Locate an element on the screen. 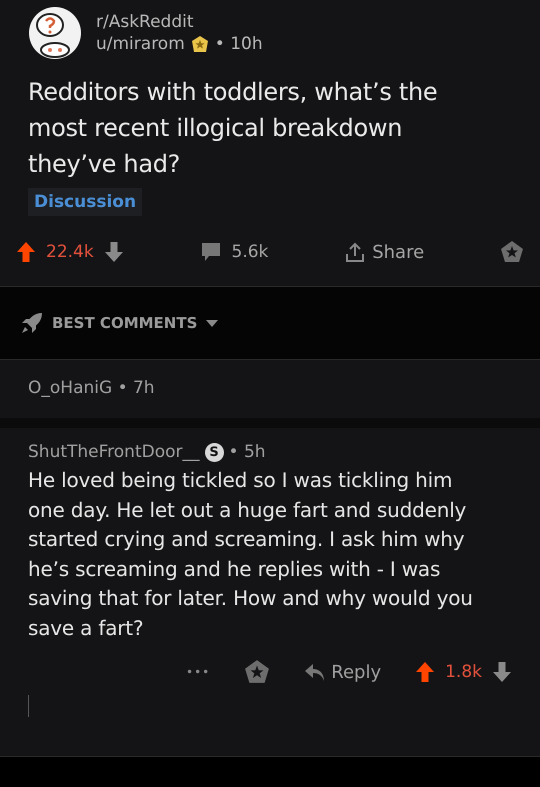 This screenshot has width=540, height=787. comment-count: 5.6k is located at coordinates (250, 252).